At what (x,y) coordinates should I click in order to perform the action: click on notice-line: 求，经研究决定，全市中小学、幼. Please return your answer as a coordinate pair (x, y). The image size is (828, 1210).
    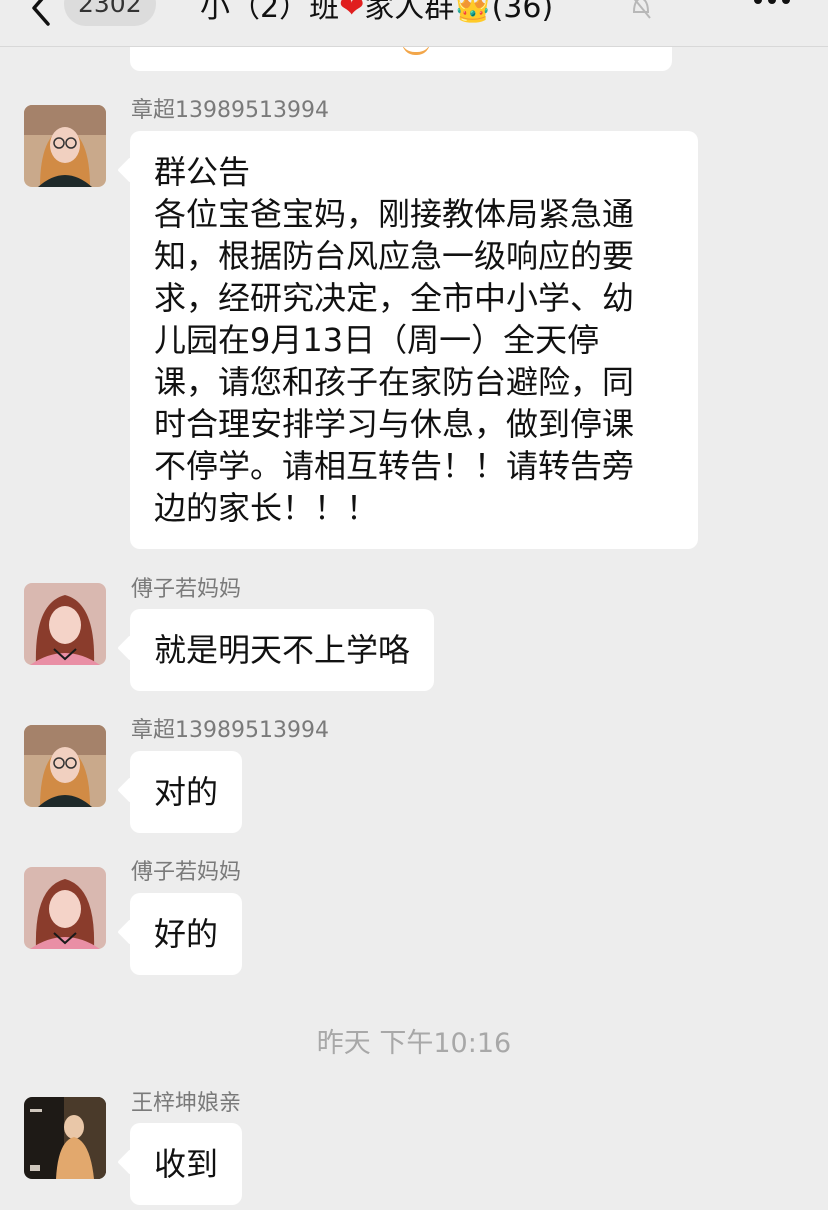
    Looking at the image, I should click on (394, 298).